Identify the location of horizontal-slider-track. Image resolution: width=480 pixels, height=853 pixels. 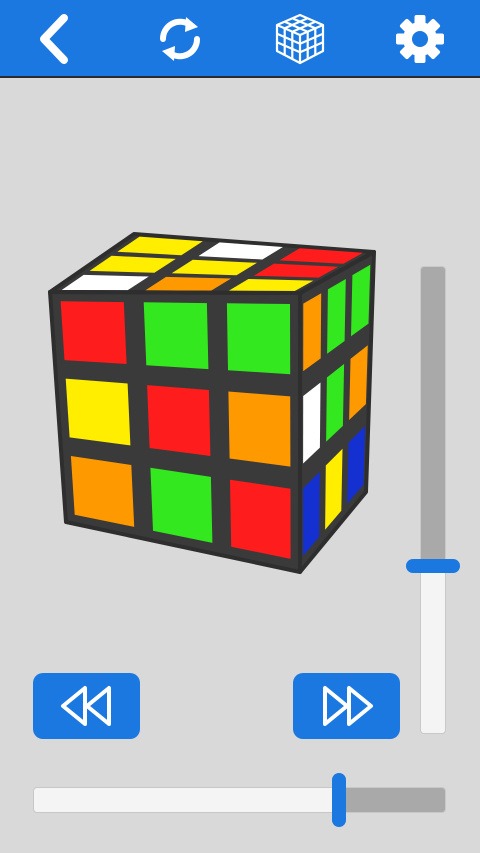
(239, 800).